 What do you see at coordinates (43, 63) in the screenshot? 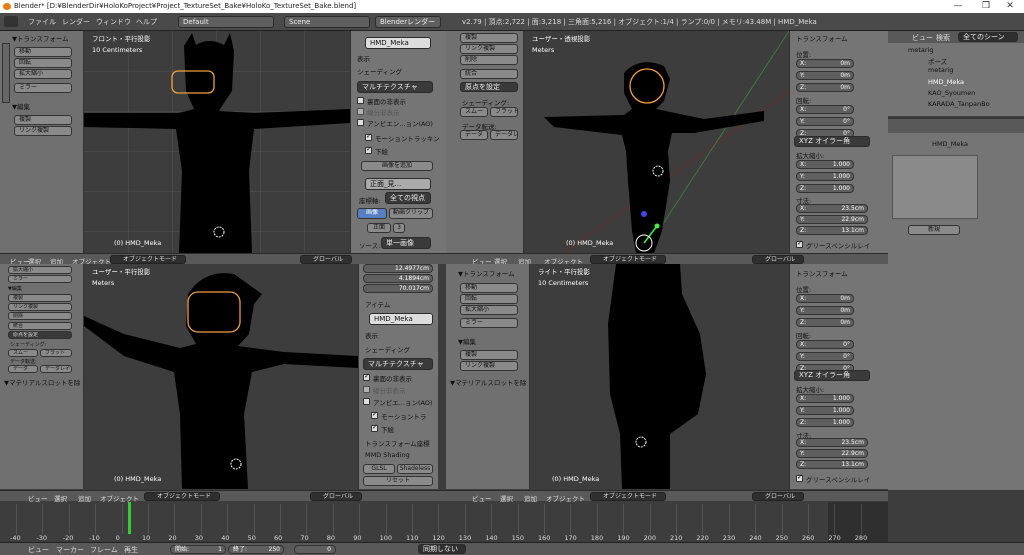
I see `rotate-button: 回転` at bounding box center [43, 63].